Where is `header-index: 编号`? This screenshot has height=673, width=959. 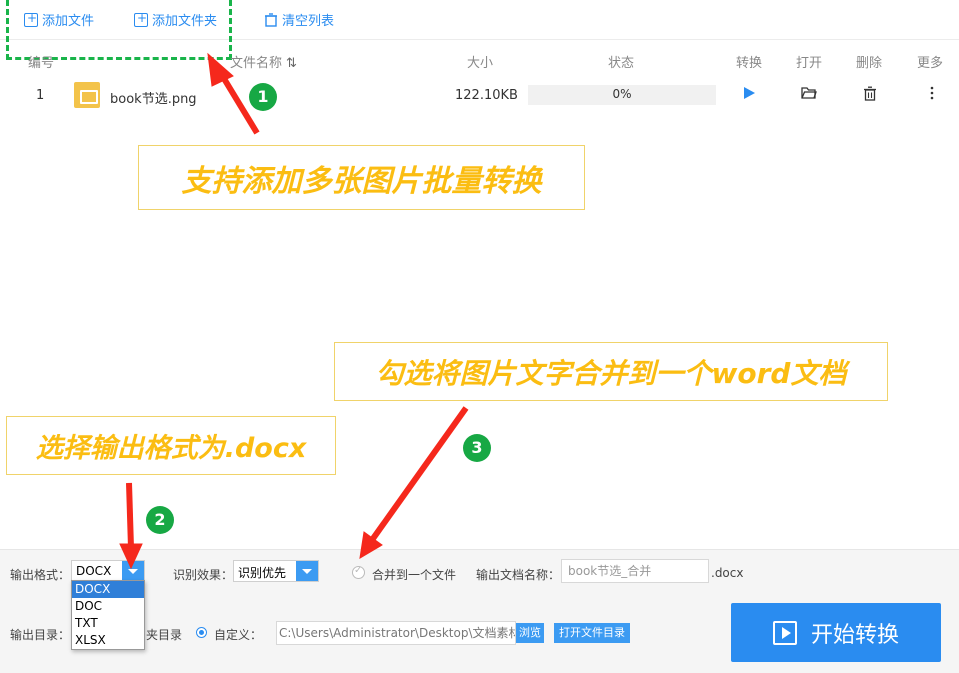 header-index: 编号 is located at coordinates (41, 63).